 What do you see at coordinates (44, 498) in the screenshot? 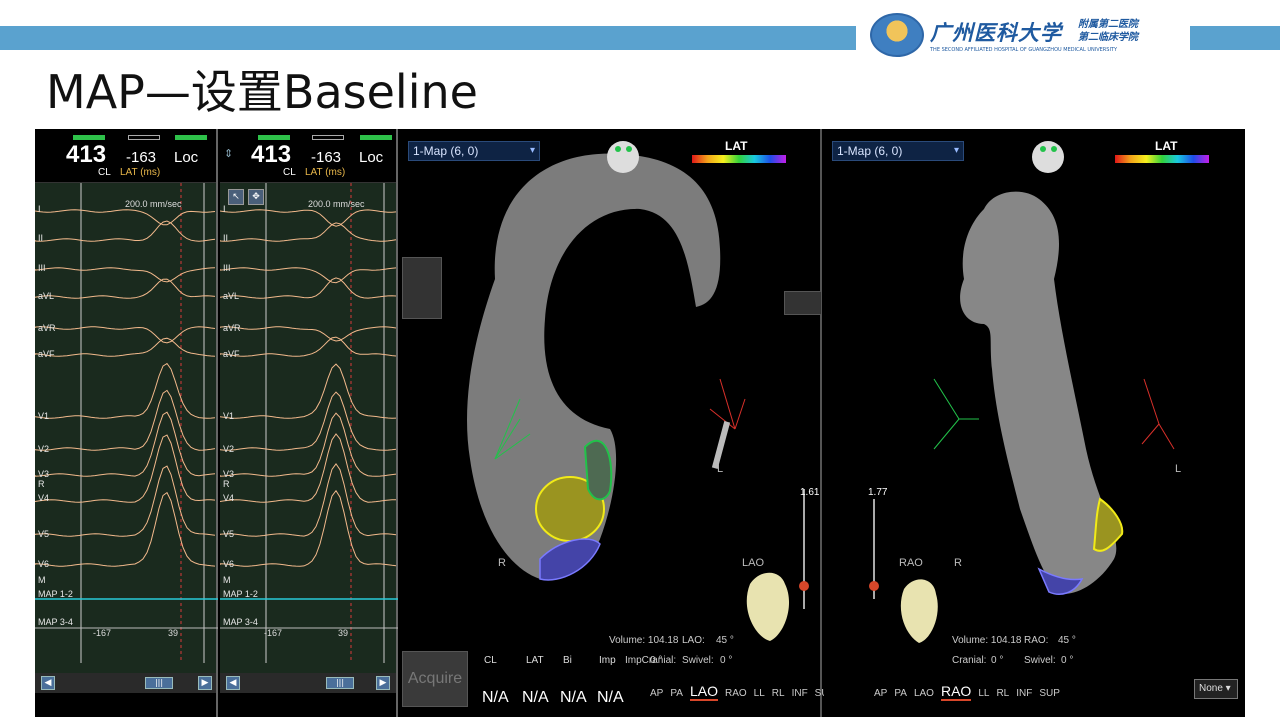
I see `lead-label: V4` at bounding box center [44, 498].